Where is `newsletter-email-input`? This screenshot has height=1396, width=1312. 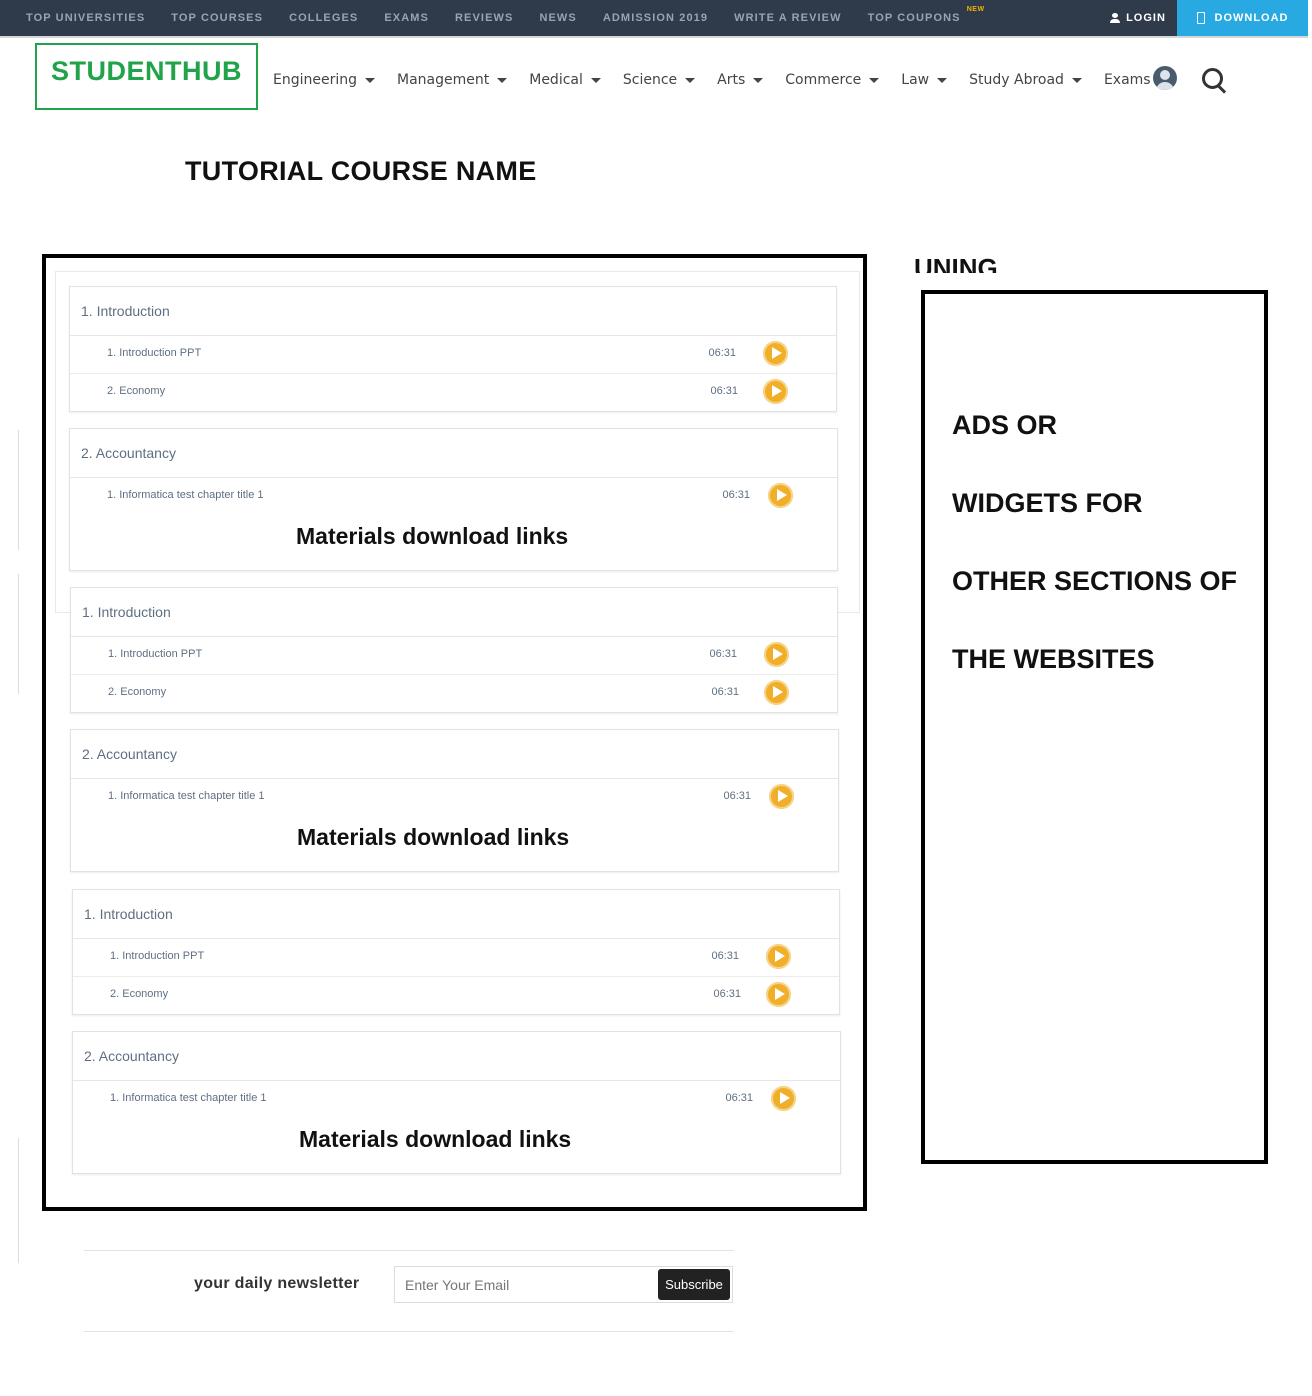
newsletter-email-input is located at coordinates (534, 1284).